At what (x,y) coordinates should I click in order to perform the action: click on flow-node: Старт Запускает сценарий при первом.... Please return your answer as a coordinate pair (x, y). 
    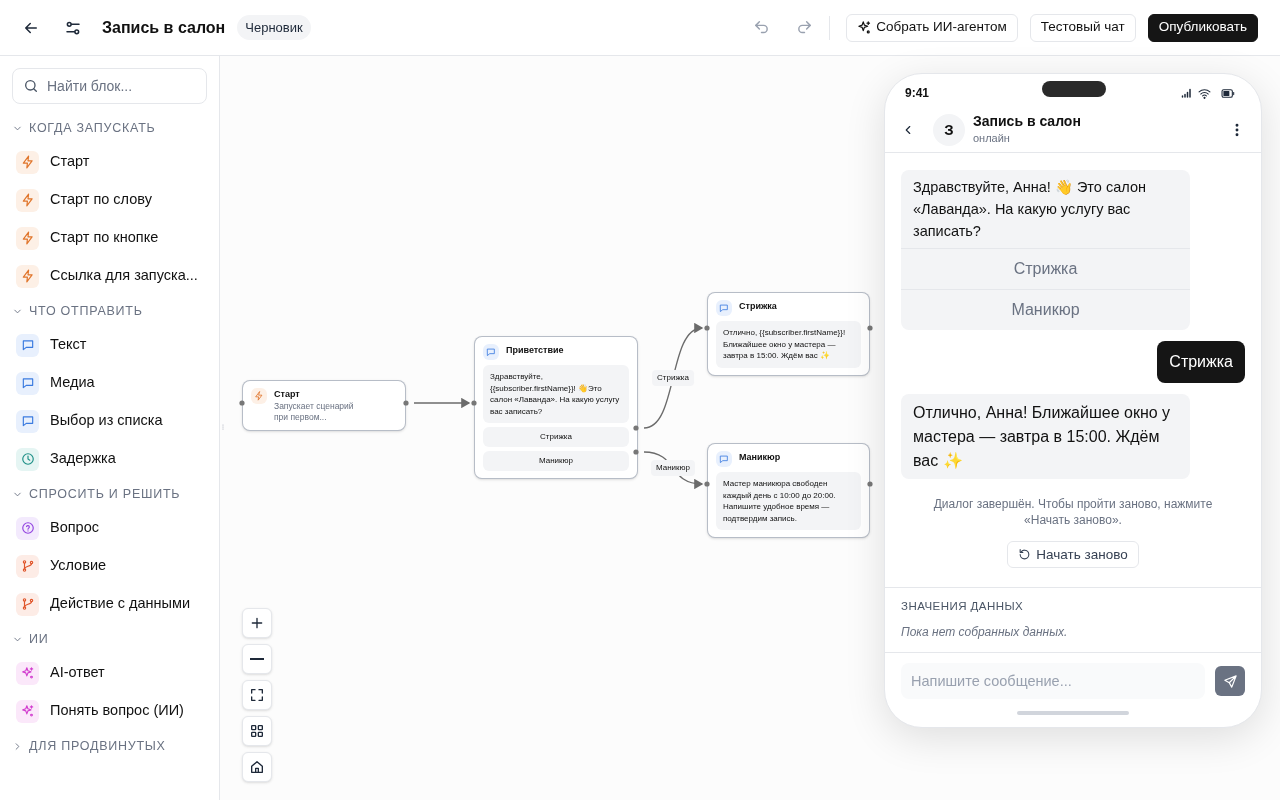
    Looking at the image, I should click on (324, 405).